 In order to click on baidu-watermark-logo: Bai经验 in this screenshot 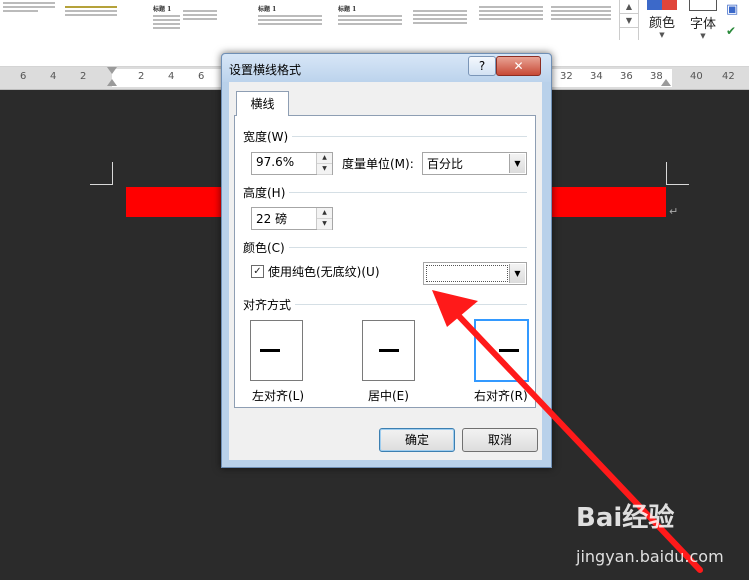, I will do `click(625, 518)`.